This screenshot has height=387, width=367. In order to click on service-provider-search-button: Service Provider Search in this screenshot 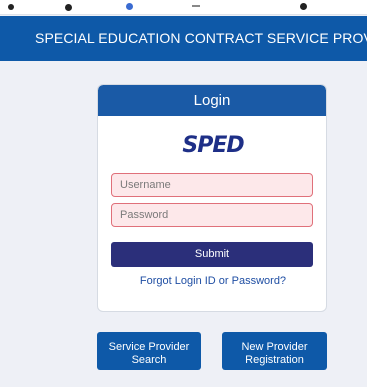, I will do `click(149, 351)`.